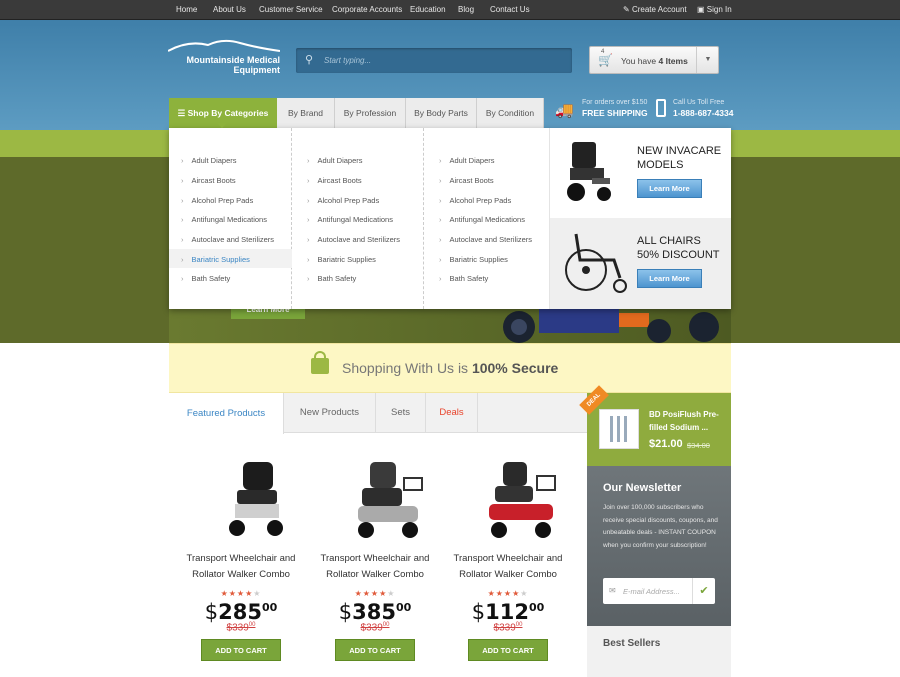  I want to click on lock-icon: ▣, so click(701, 9).